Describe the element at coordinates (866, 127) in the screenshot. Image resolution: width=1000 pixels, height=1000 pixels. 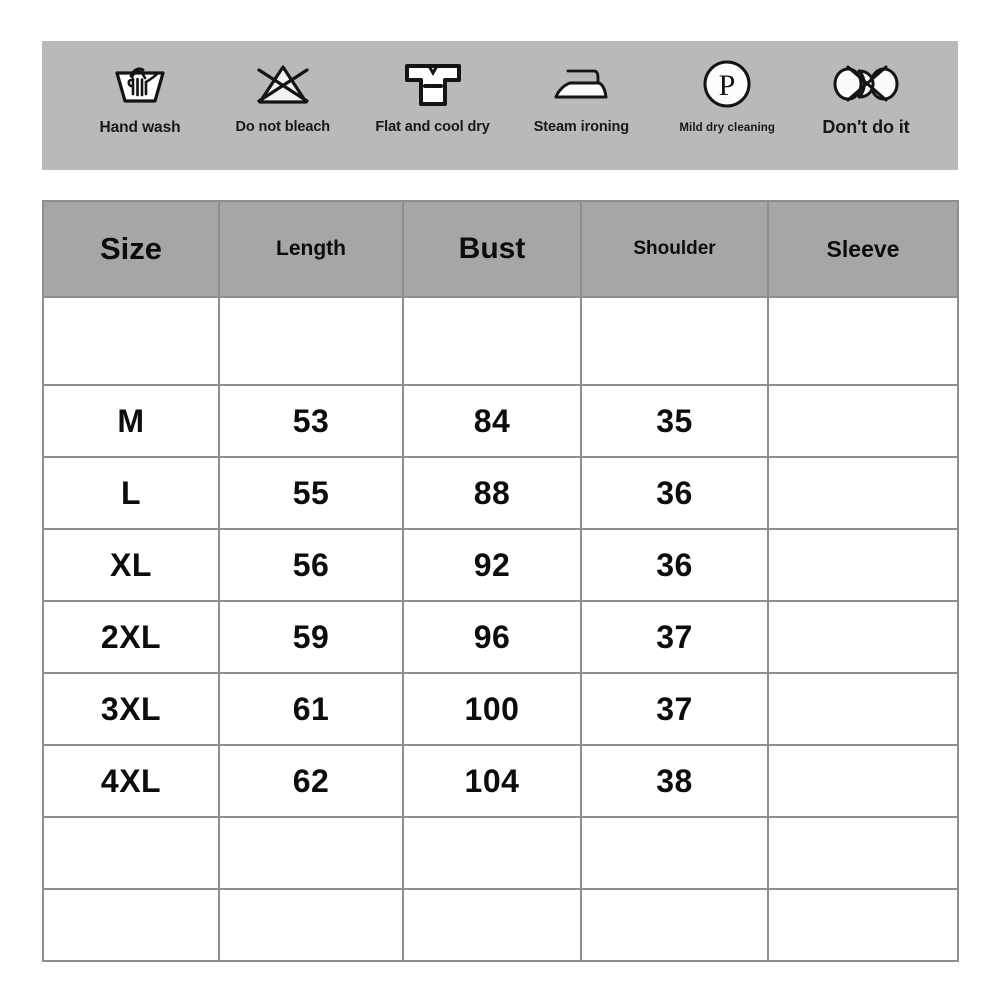
I see `care-symbol-label: Don't do it` at that location.